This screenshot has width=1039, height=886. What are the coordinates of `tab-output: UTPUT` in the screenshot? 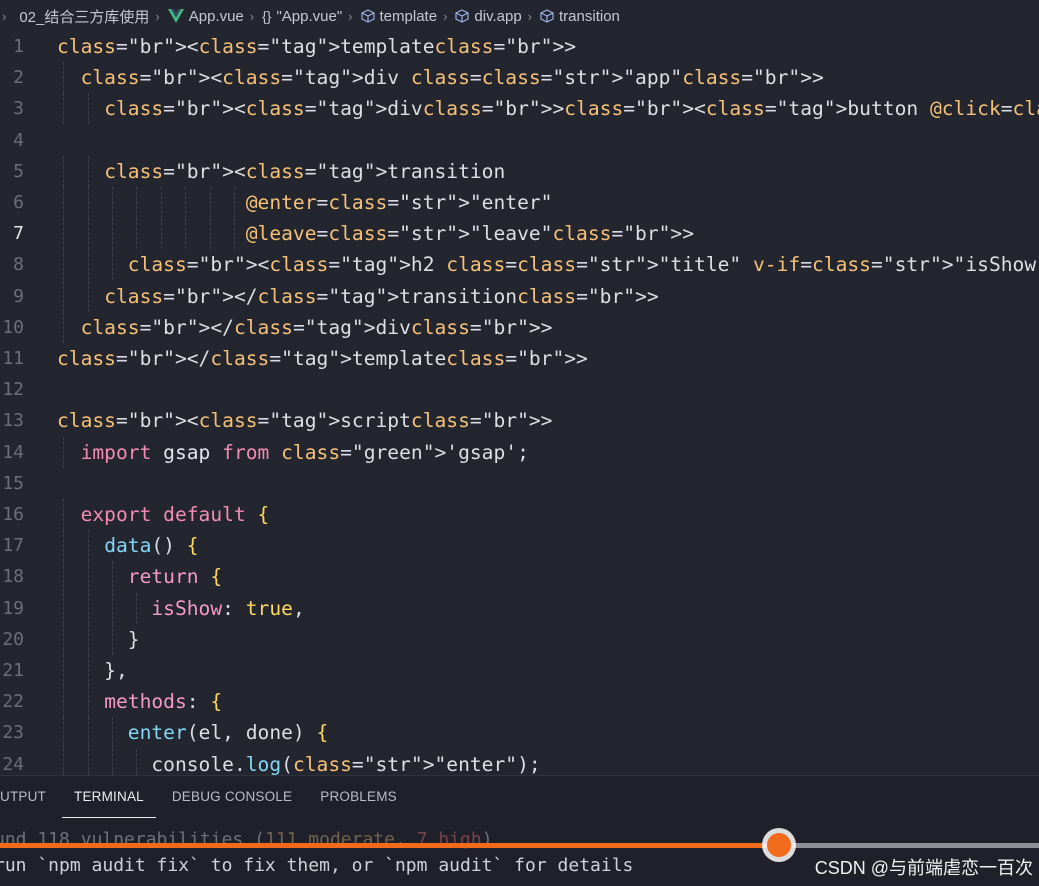 It's located at (30, 800).